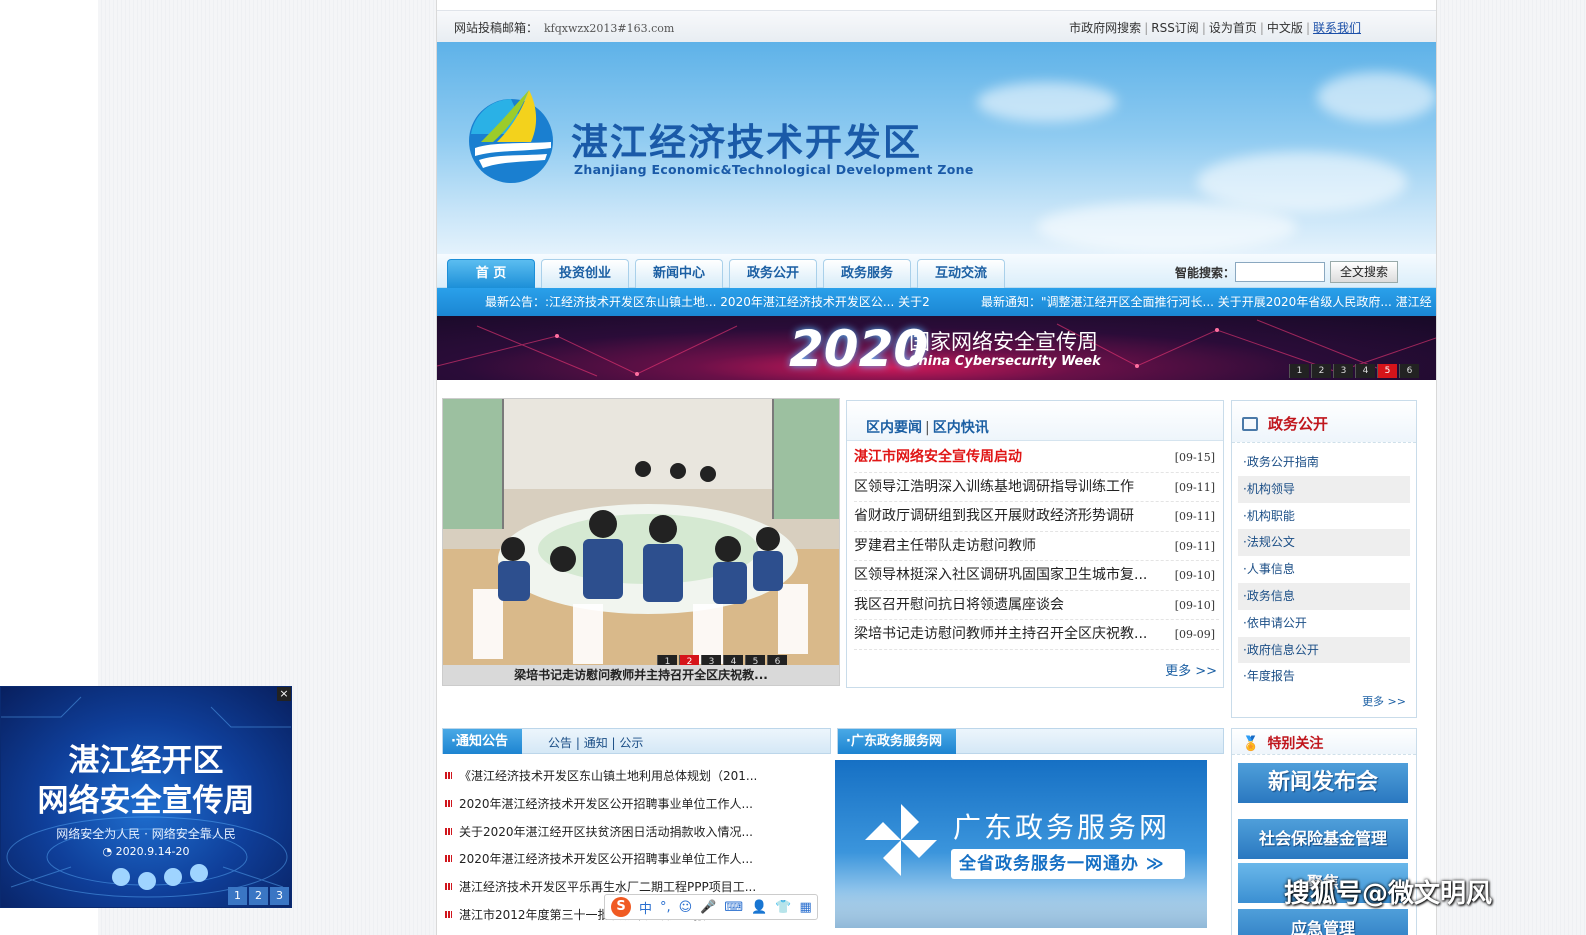 The height and width of the screenshot is (935, 1586). What do you see at coordinates (511, 136) in the screenshot?
I see `zone-logo-icon` at bounding box center [511, 136].